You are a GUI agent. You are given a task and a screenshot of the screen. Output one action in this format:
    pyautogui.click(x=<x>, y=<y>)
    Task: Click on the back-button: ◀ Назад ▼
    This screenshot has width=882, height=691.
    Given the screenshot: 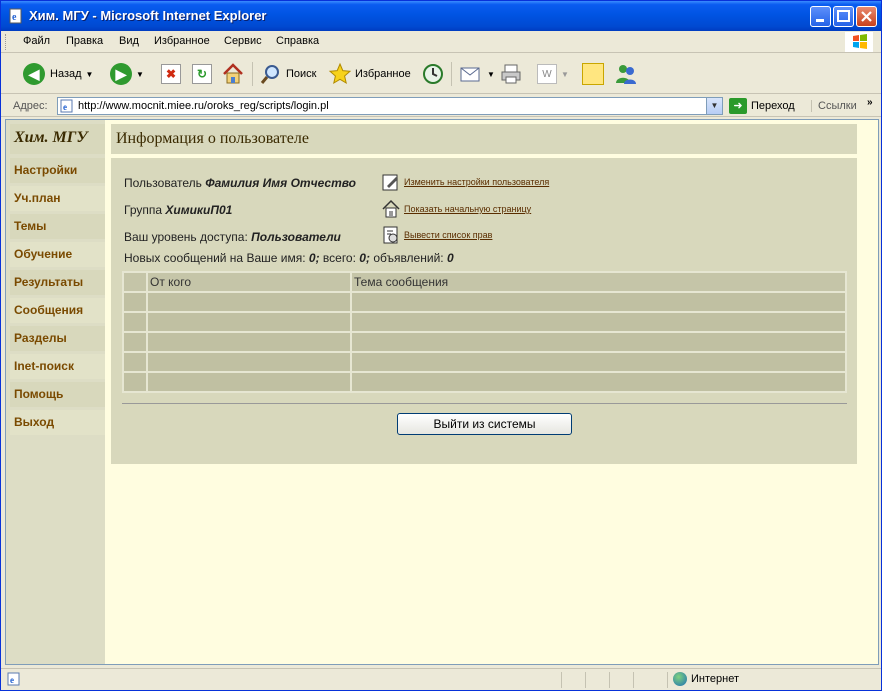 What is the action you would take?
    pyautogui.click(x=58, y=74)
    